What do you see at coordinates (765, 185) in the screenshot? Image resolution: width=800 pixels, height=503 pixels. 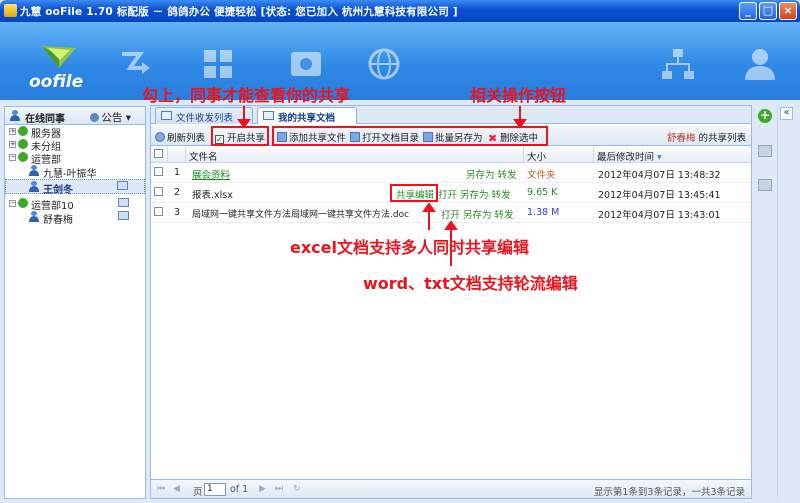 I see `receive-icon` at bounding box center [765, 185].